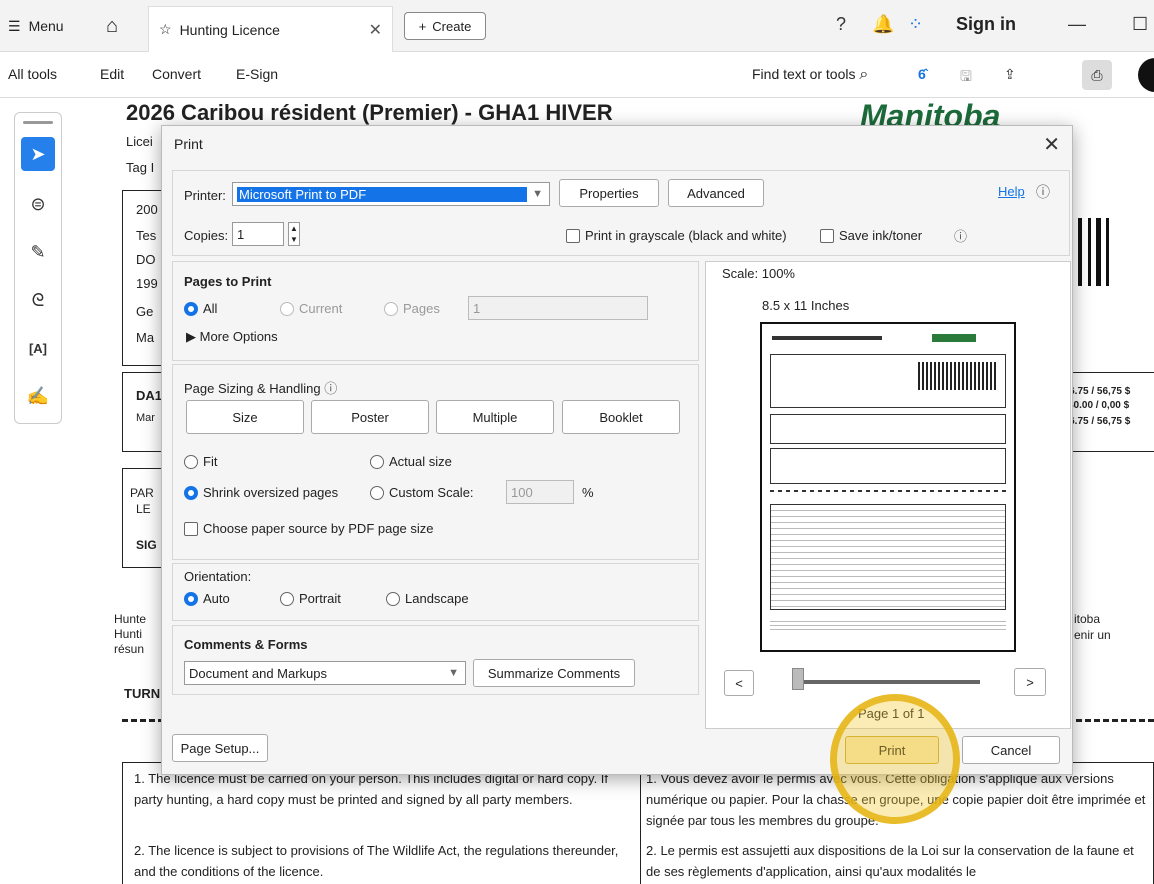 The image size is (1154, 884). What do you see at coordinates (887, 682) in the screenshot?
I see `page-slider` at bounding box center [887, 682].